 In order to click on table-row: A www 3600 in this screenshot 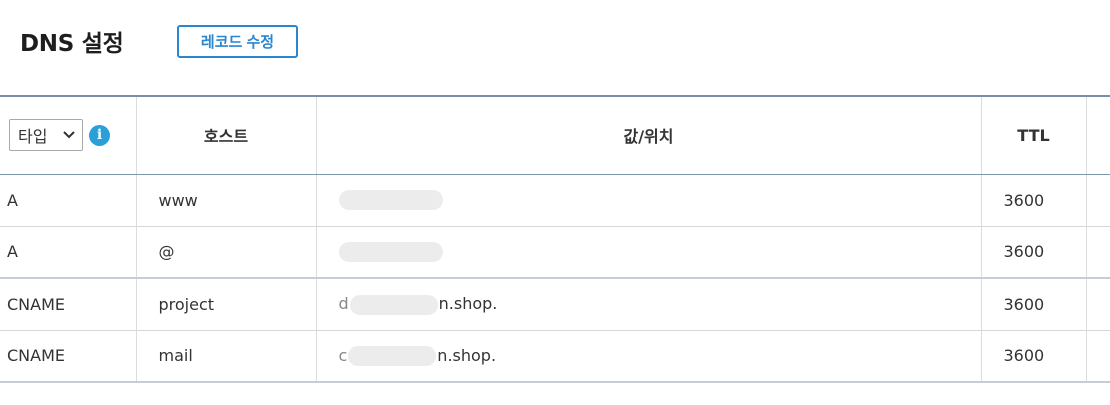, I will do `click(555, 200)`.